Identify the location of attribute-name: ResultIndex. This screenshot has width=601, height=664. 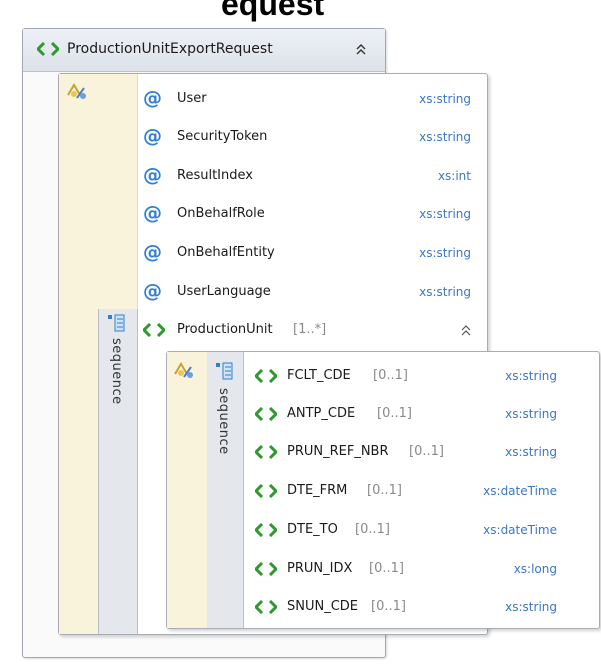
(215, 175).